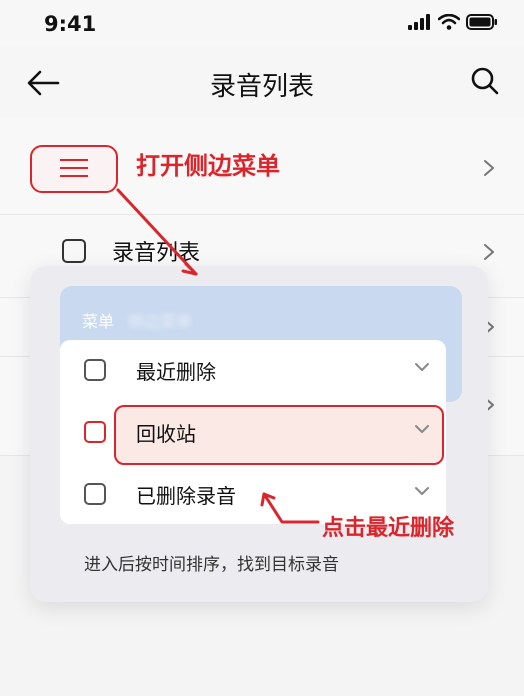 The height and width of the screenshot is (696, 524). I want to click on list-row-menu: 打开侧边菜单, so click(262, 166).